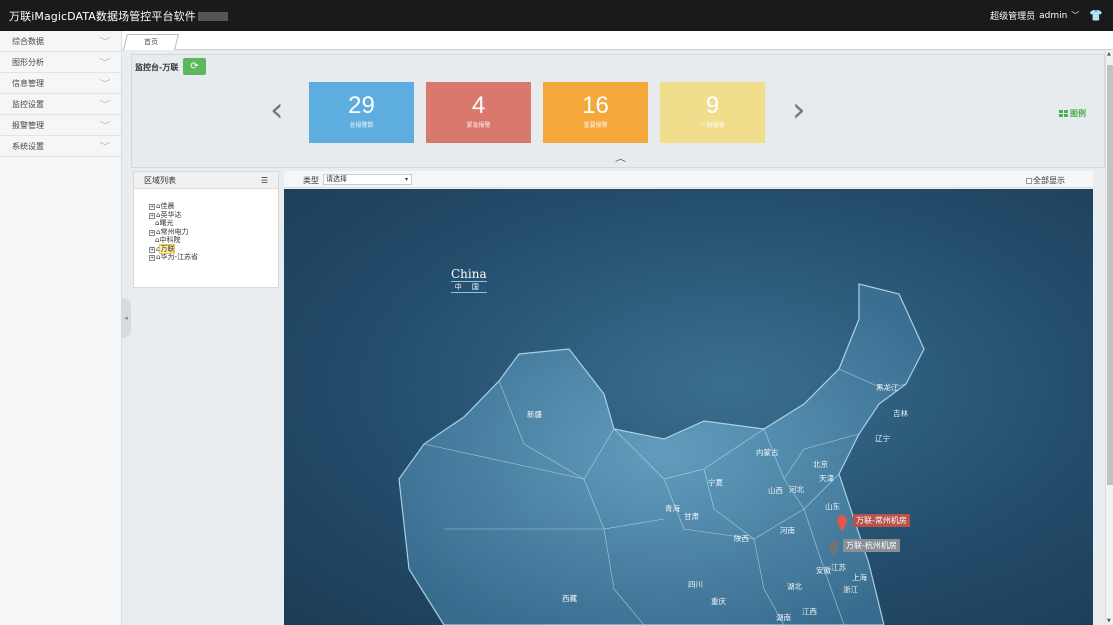 The height and width of the screenshot is (625, 1113). What do you see at coordinates (361, 125) in the screenshot?
I see `alarm-label: 总报警数` at bounding box center [361, 125].